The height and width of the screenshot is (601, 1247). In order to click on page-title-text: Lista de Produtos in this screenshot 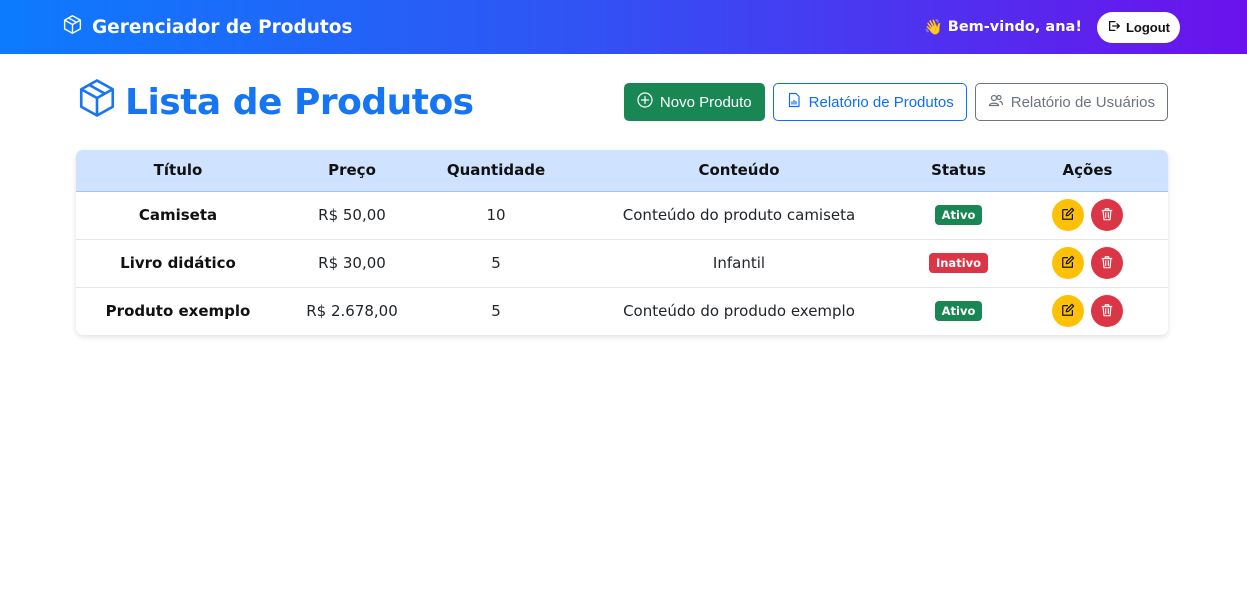, I will do `click(299, 102)`.